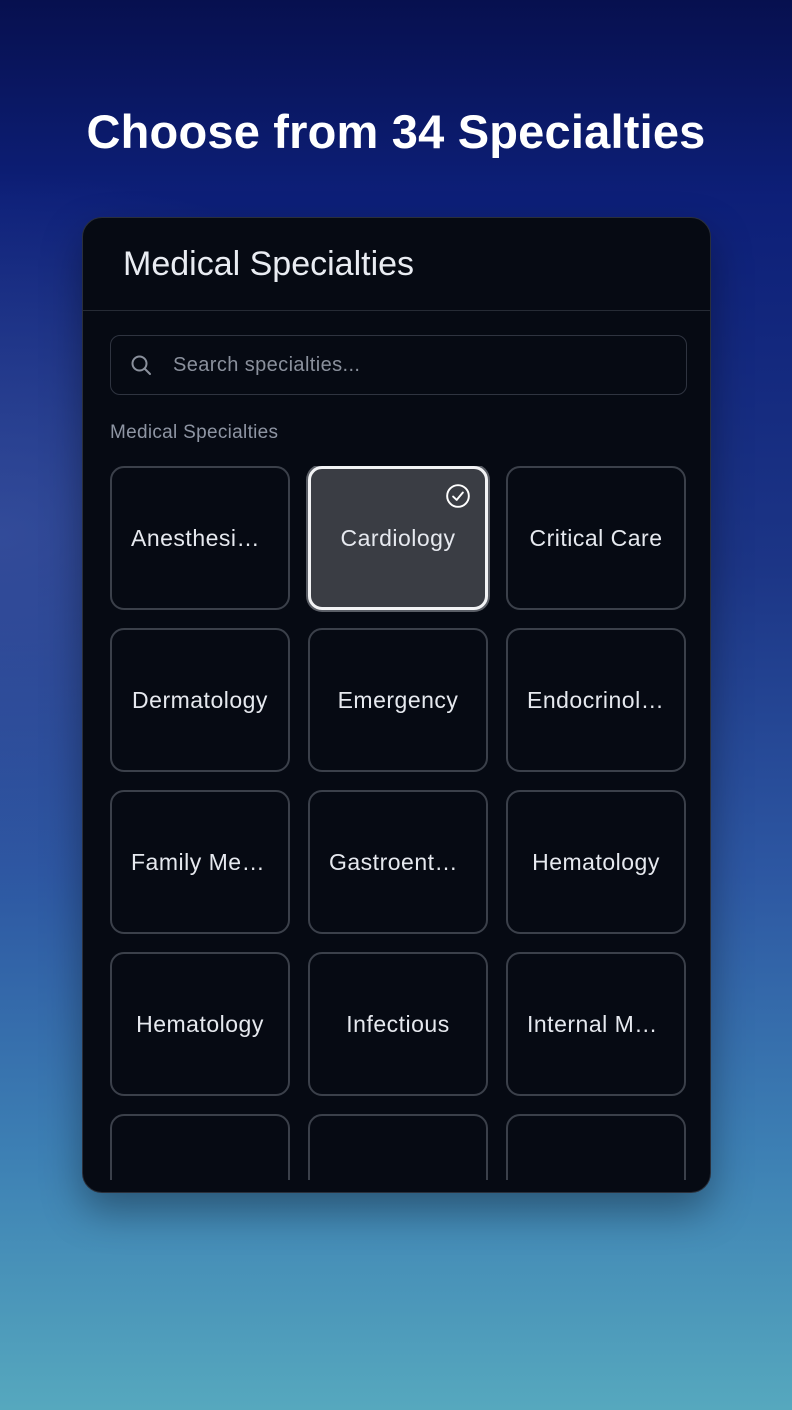  I want to click on search-input, so click(413, 365).